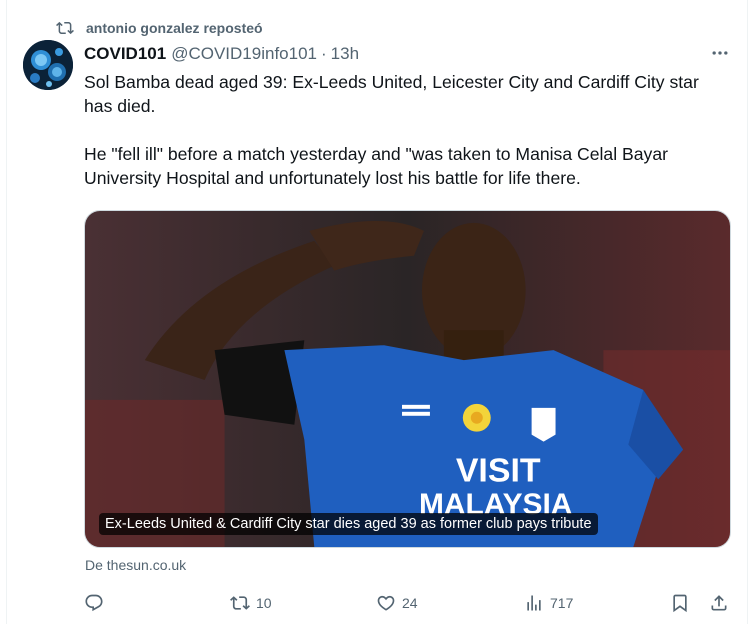  What do you see at coordinates (264, 603) in the screenshot?
I see `repost-count: 10` at bounding box center [264, 603].